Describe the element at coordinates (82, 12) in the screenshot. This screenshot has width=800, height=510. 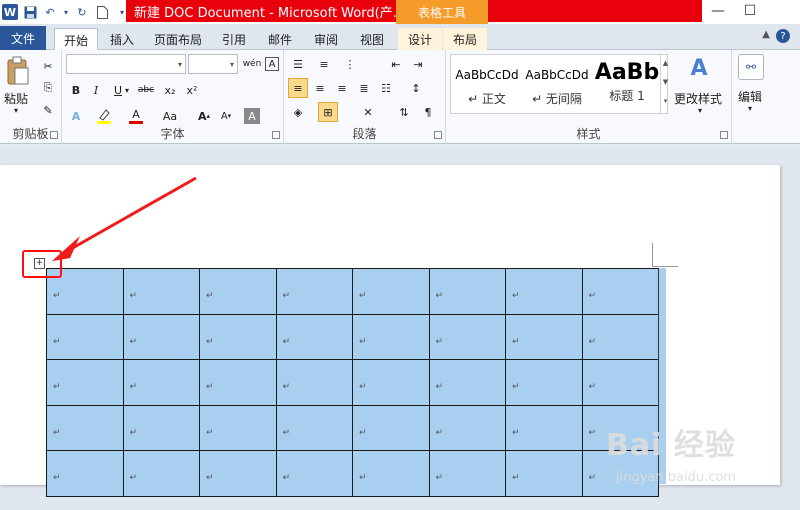
I see `redo-icon: ↻` at that location.